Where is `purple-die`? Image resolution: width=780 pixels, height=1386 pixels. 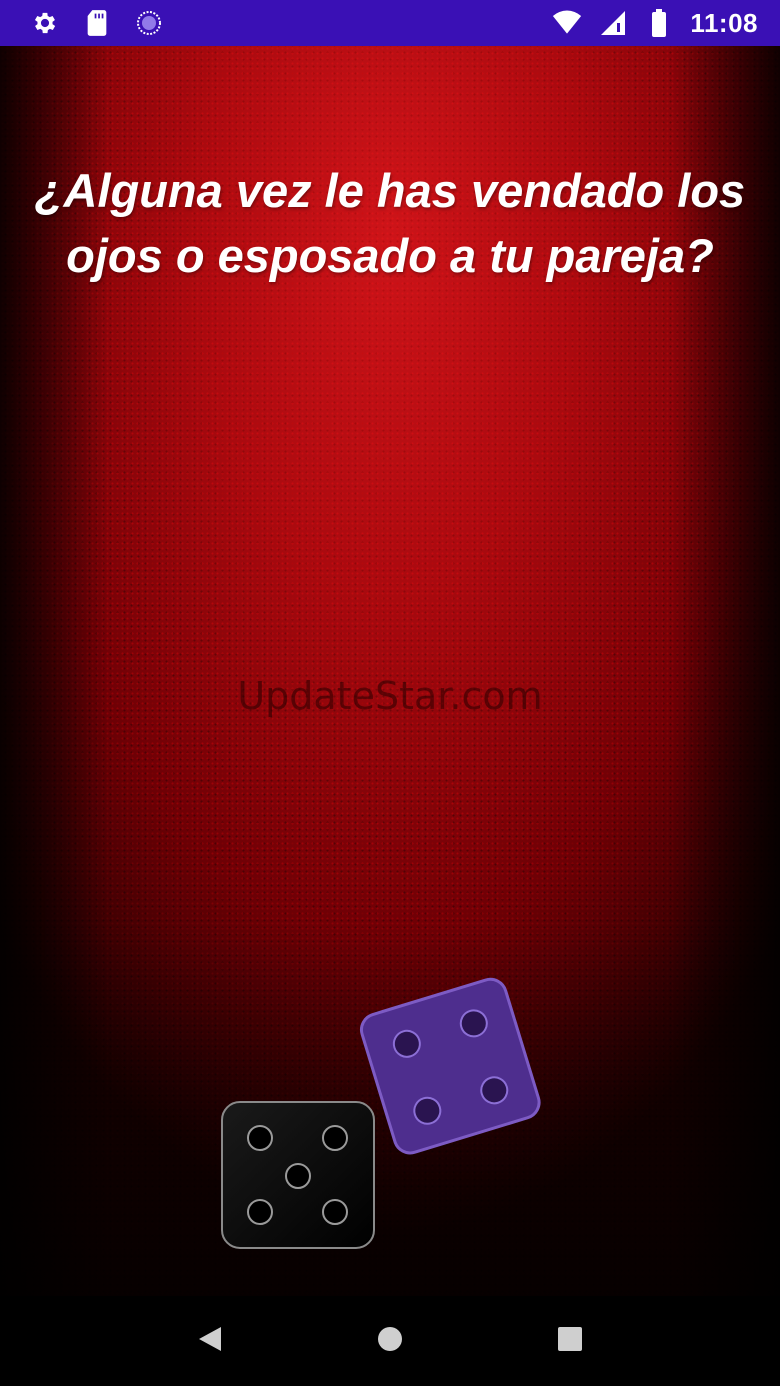 purple-die is located at coordinates (451, 1068).